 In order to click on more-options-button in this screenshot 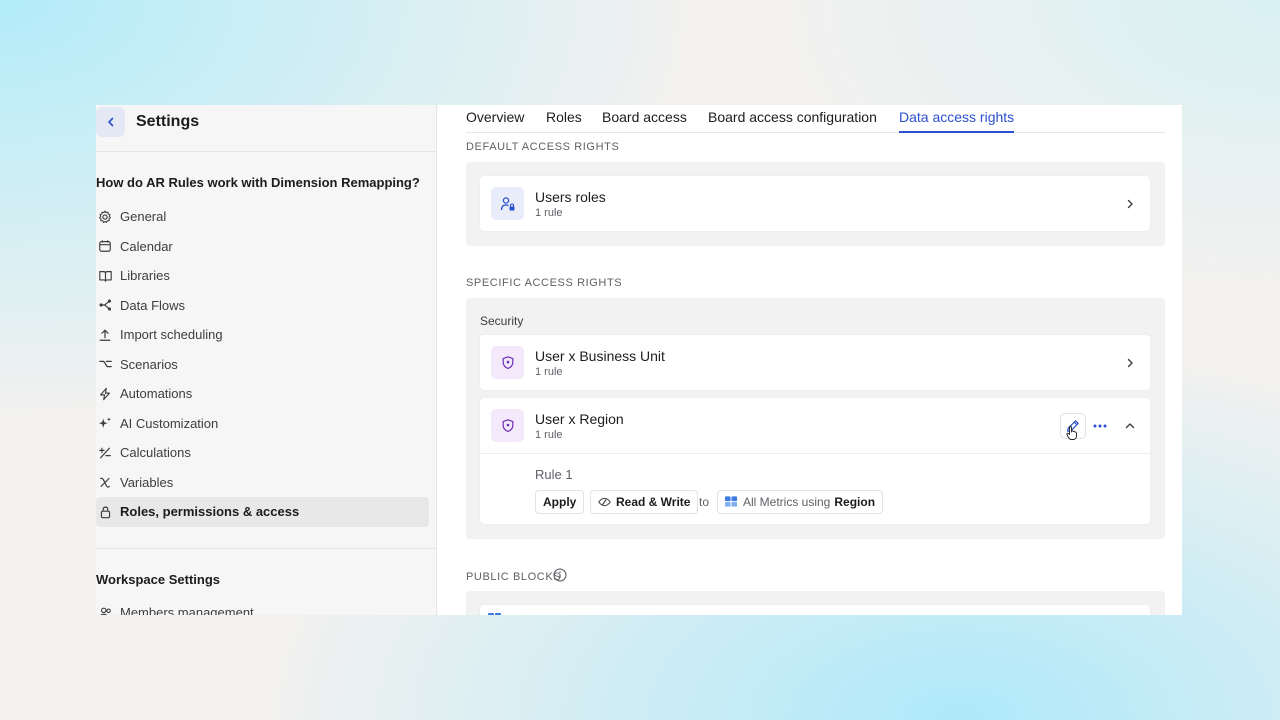, I will do `click(1100, 426)`.